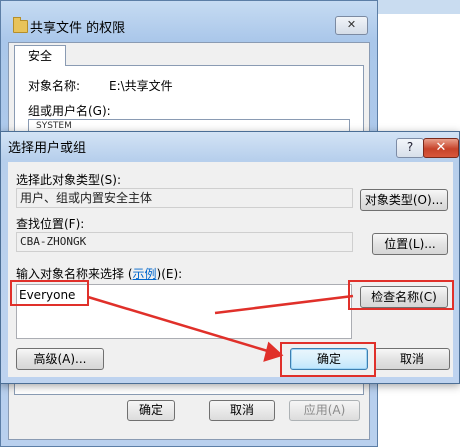 This screenshot has width=460, height=447. Describe the element at coordinates (351, 25) in the screenshot. I see `permissions-close-button: ✕` at that location.